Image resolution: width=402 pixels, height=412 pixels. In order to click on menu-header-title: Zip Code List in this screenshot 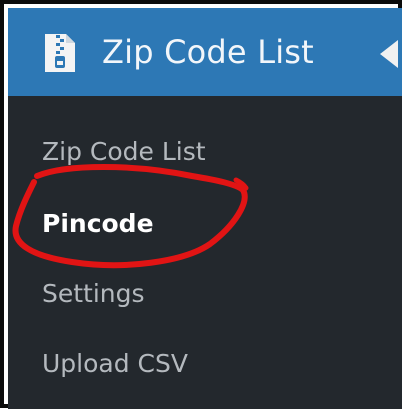, I will do `click(208, 52)`.